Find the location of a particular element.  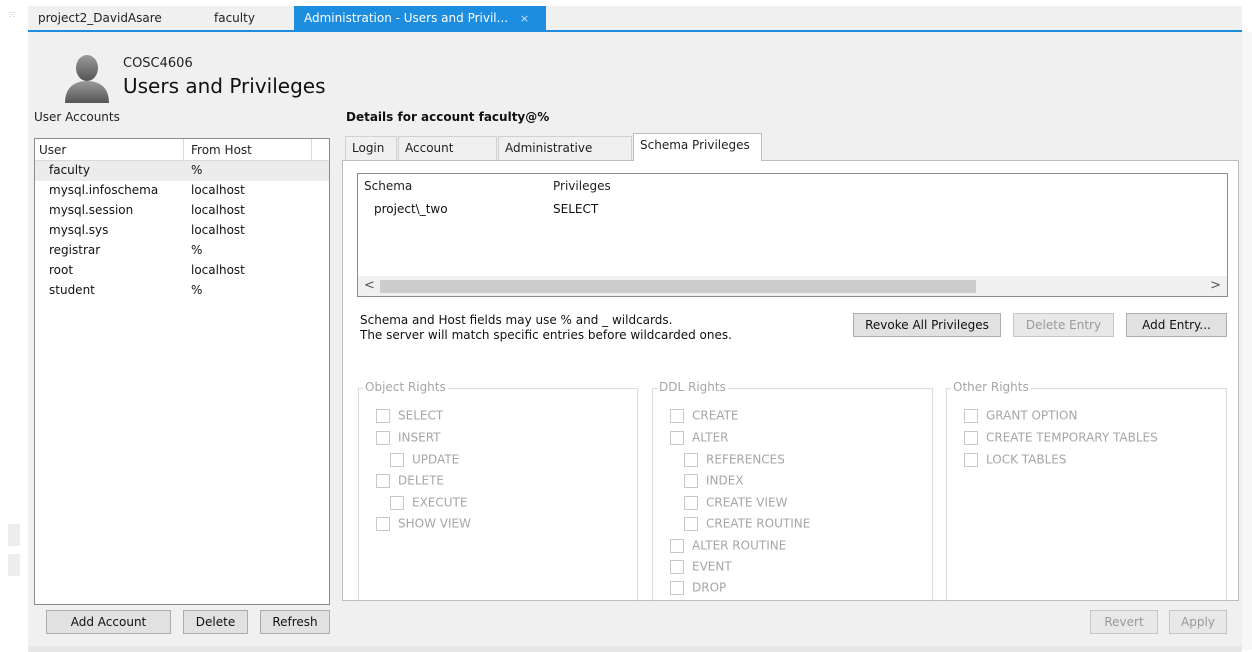

table-row: mysql.infoschema localhost is located at coordinates (182, 191).